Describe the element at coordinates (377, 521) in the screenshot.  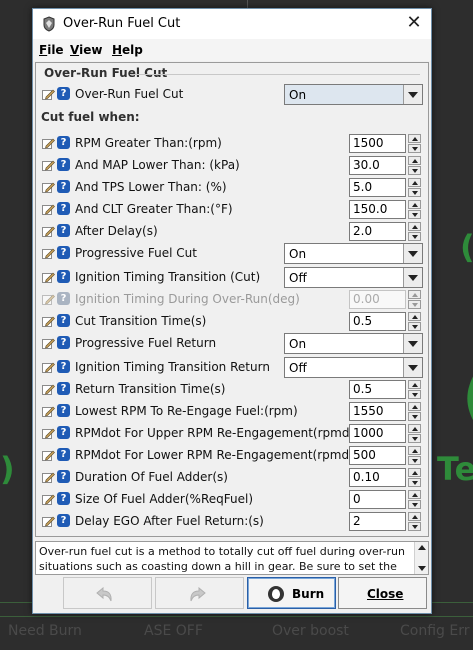
I see `value-field: 2` at that location.